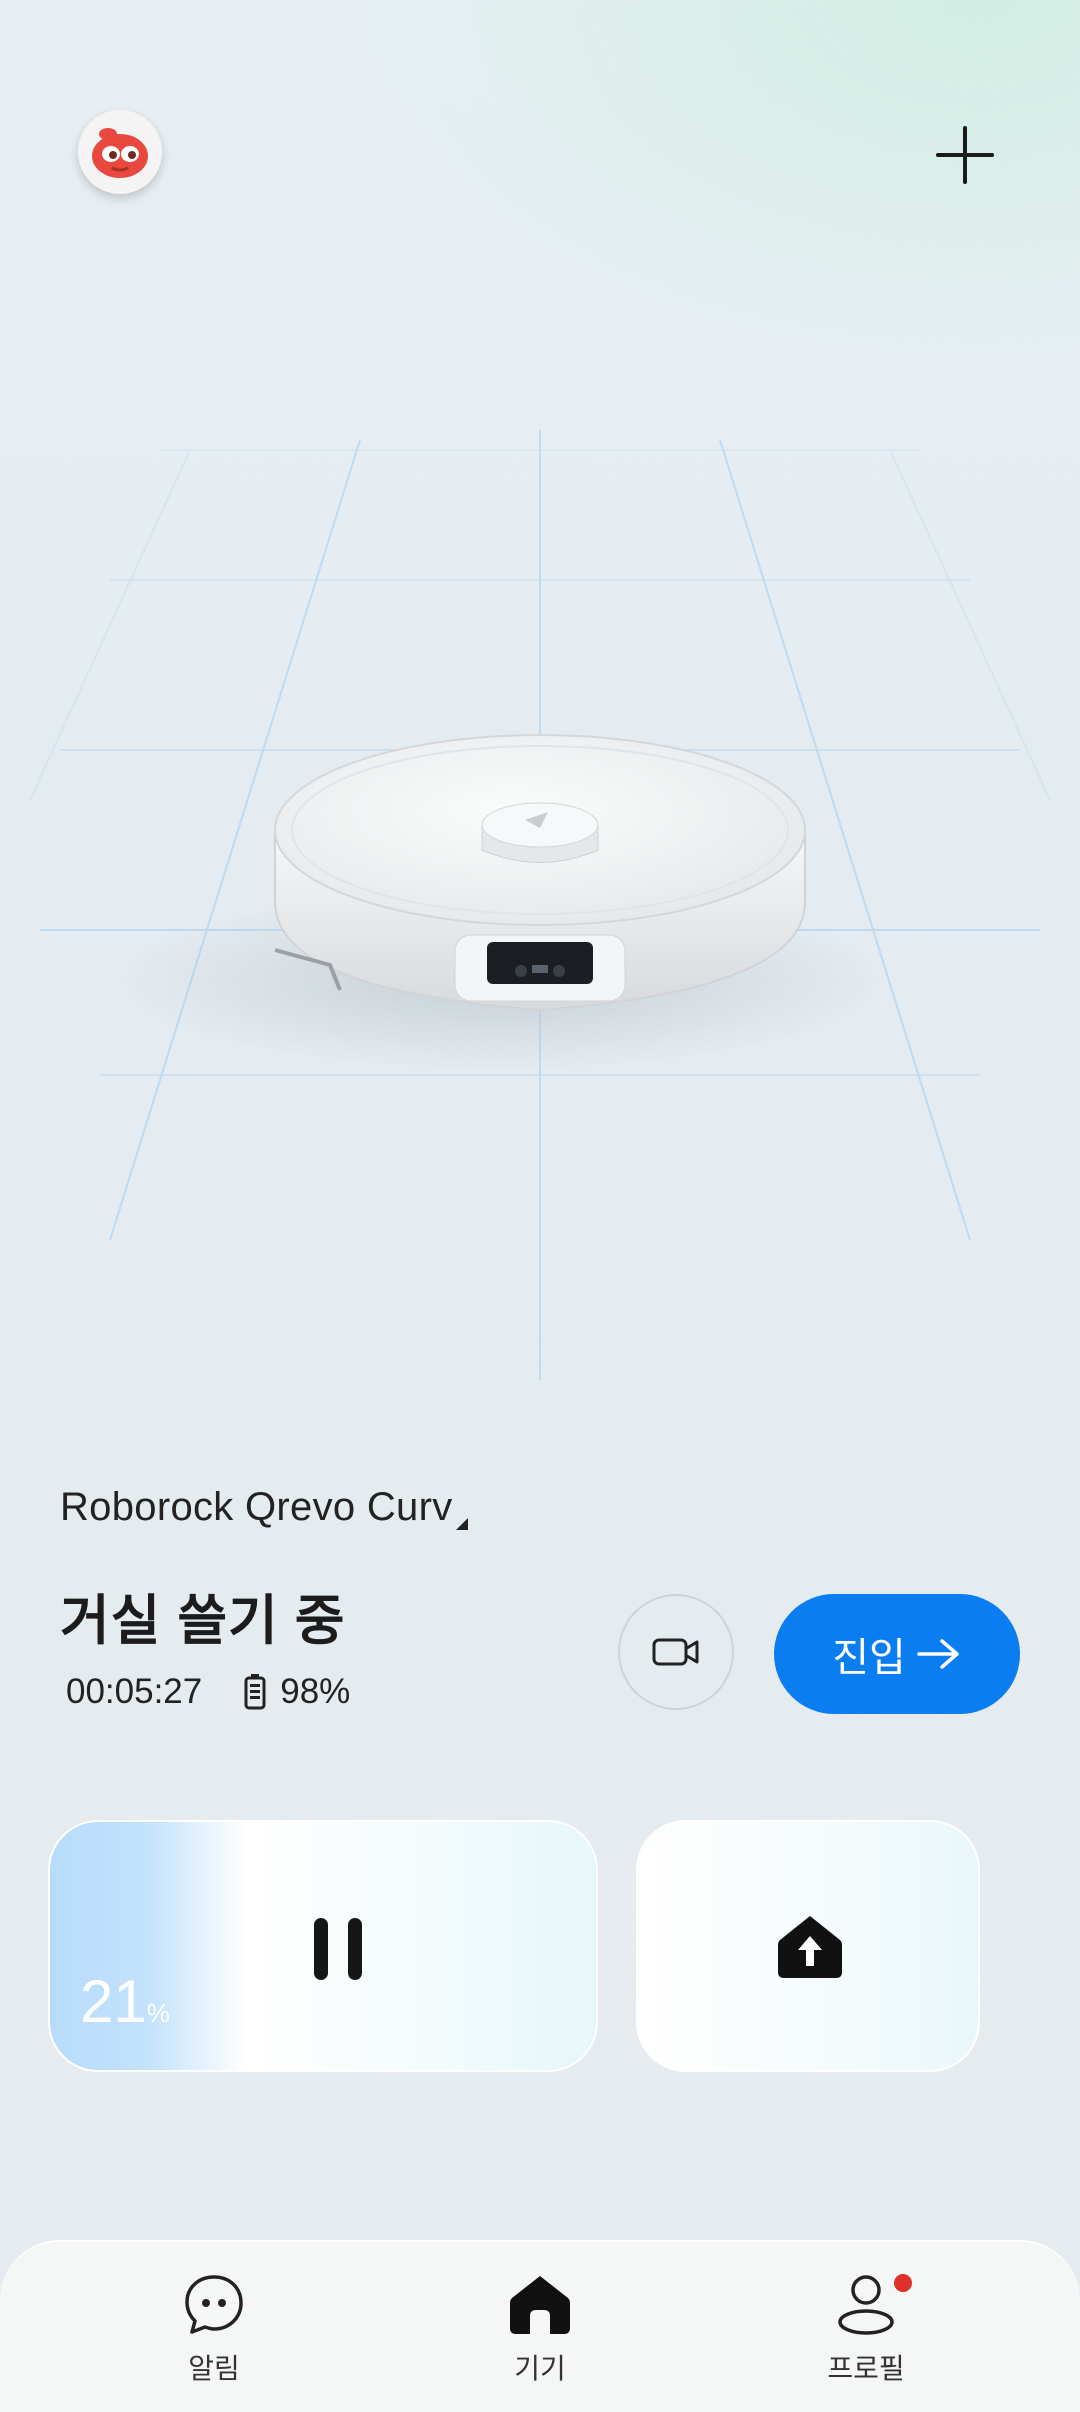 The width and height of the screenshot is (1080, 2412). I want to click on nav-item-alerts: 알림, so click(214, 2329).